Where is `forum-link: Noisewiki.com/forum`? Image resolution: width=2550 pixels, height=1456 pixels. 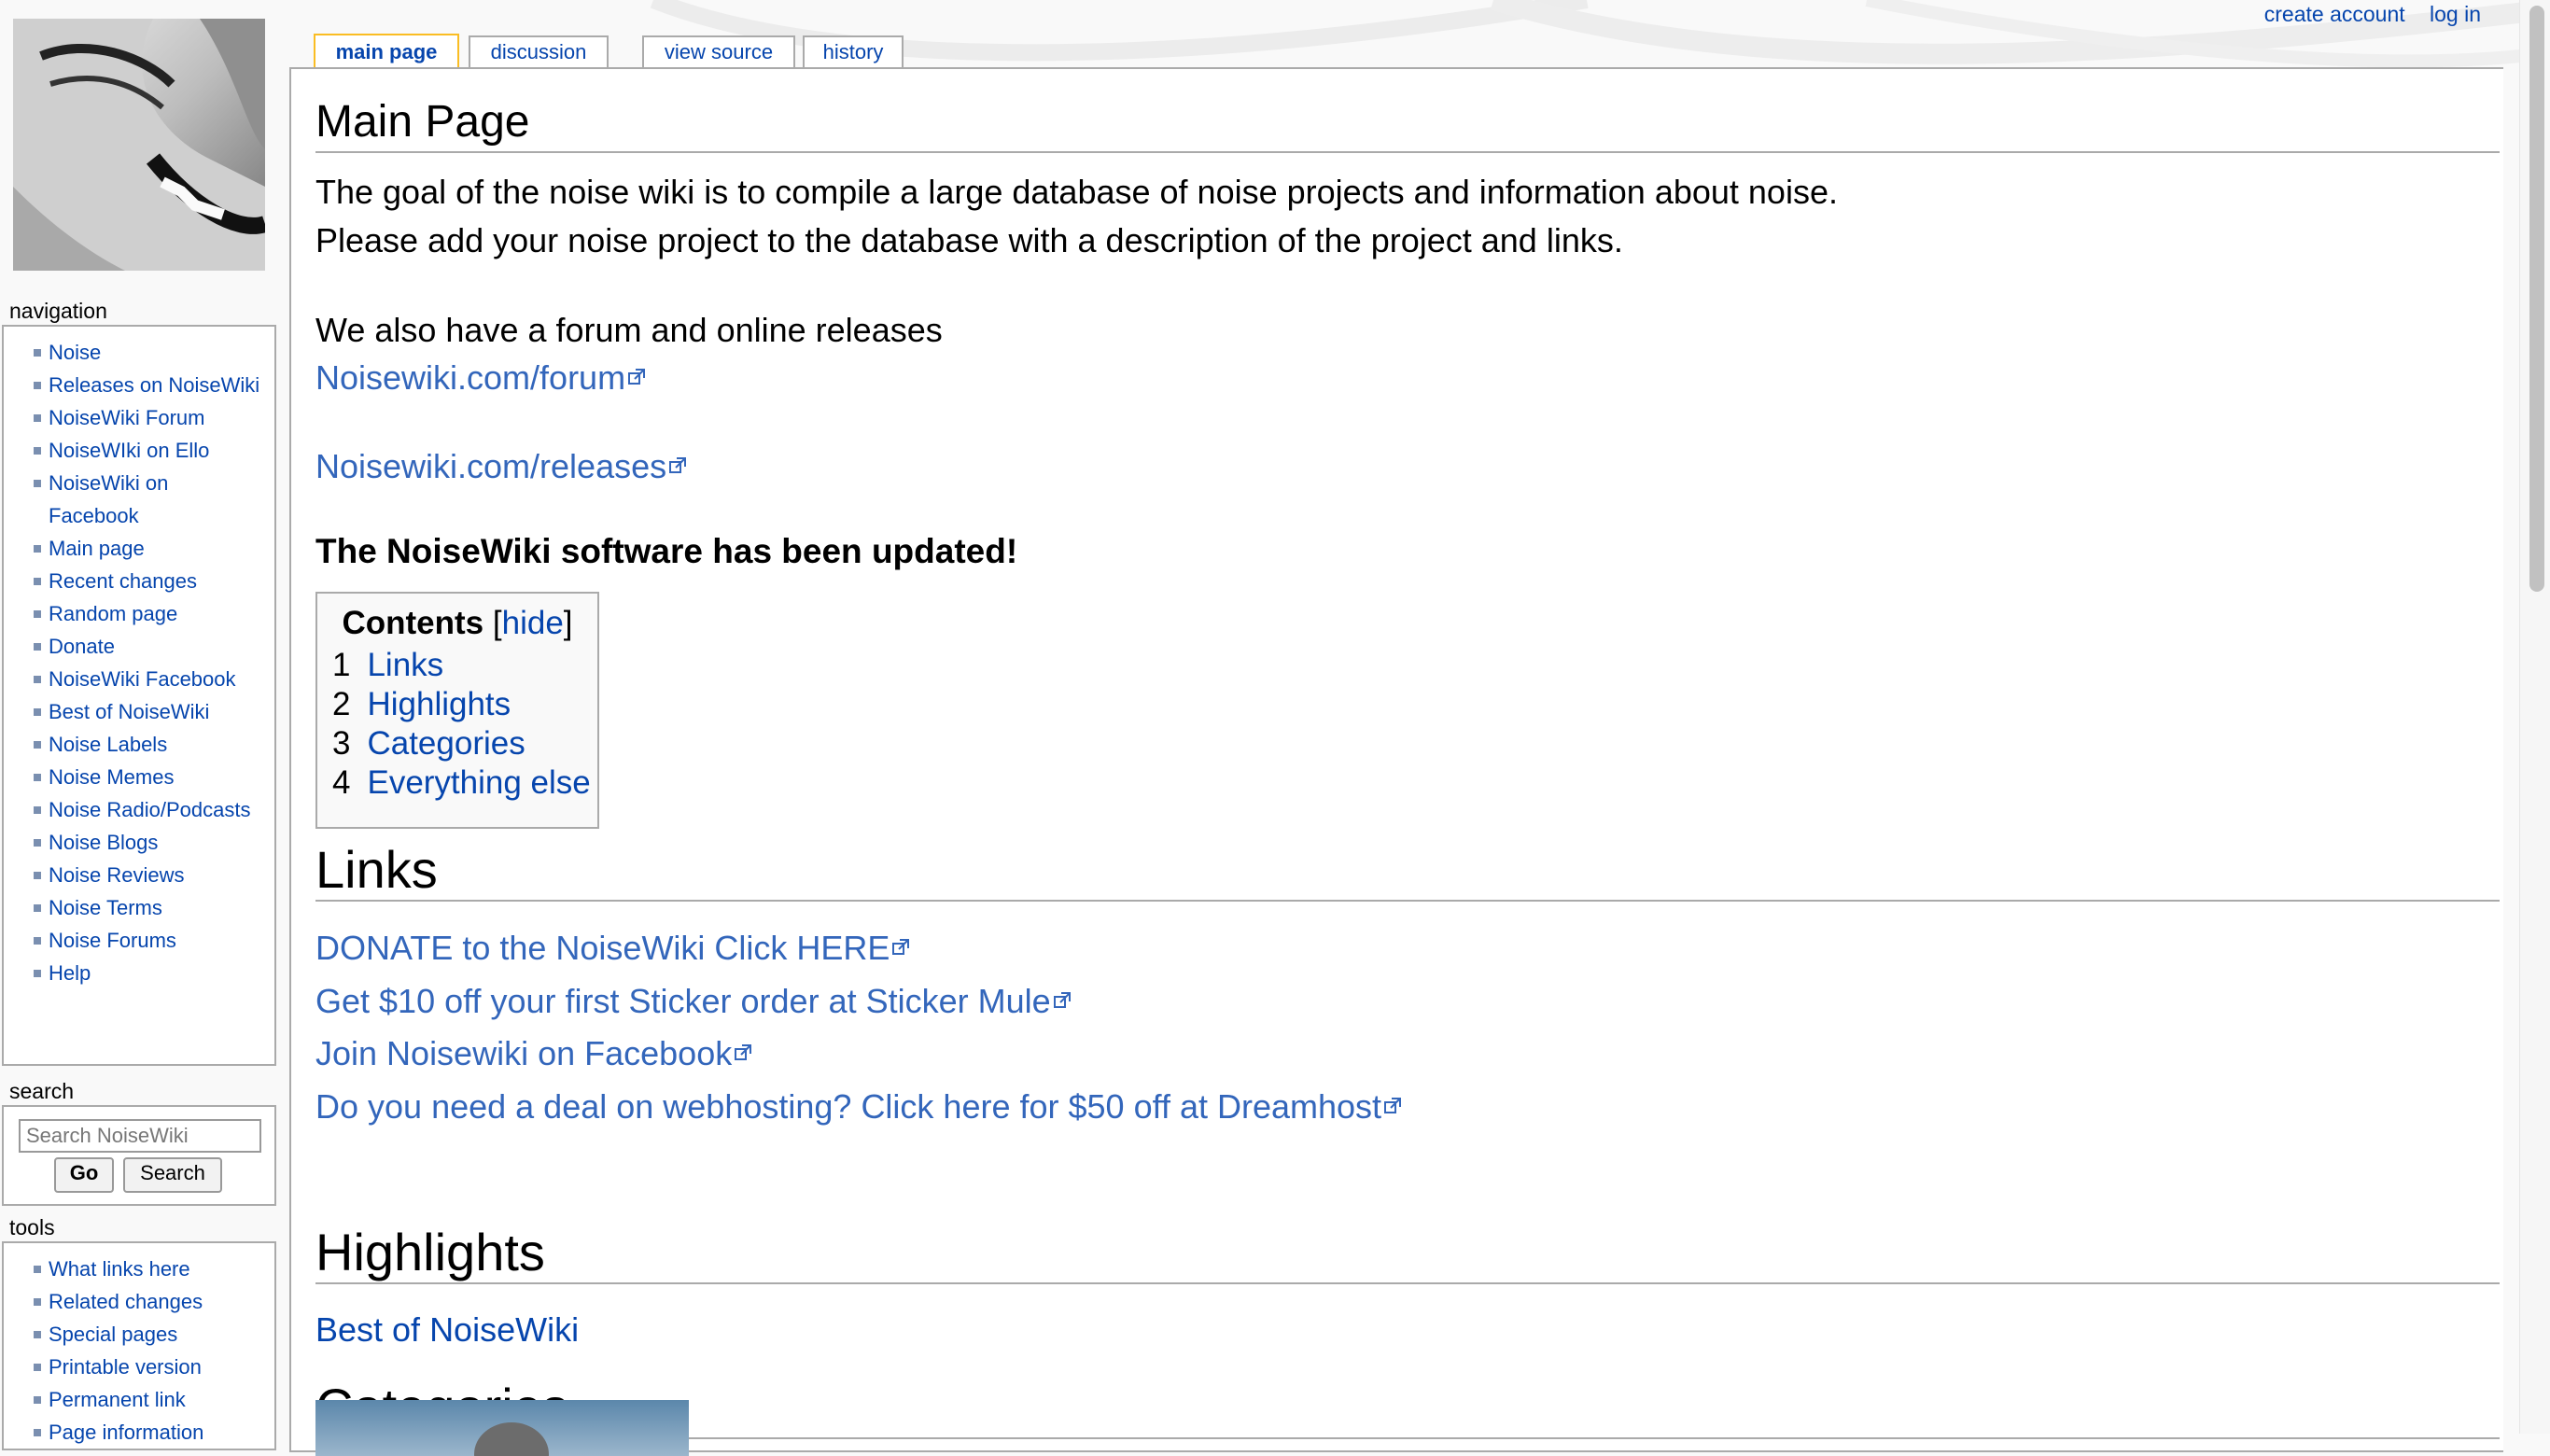 forum-link: Noisewiki.com/forum is located at coordinates (480, 378).